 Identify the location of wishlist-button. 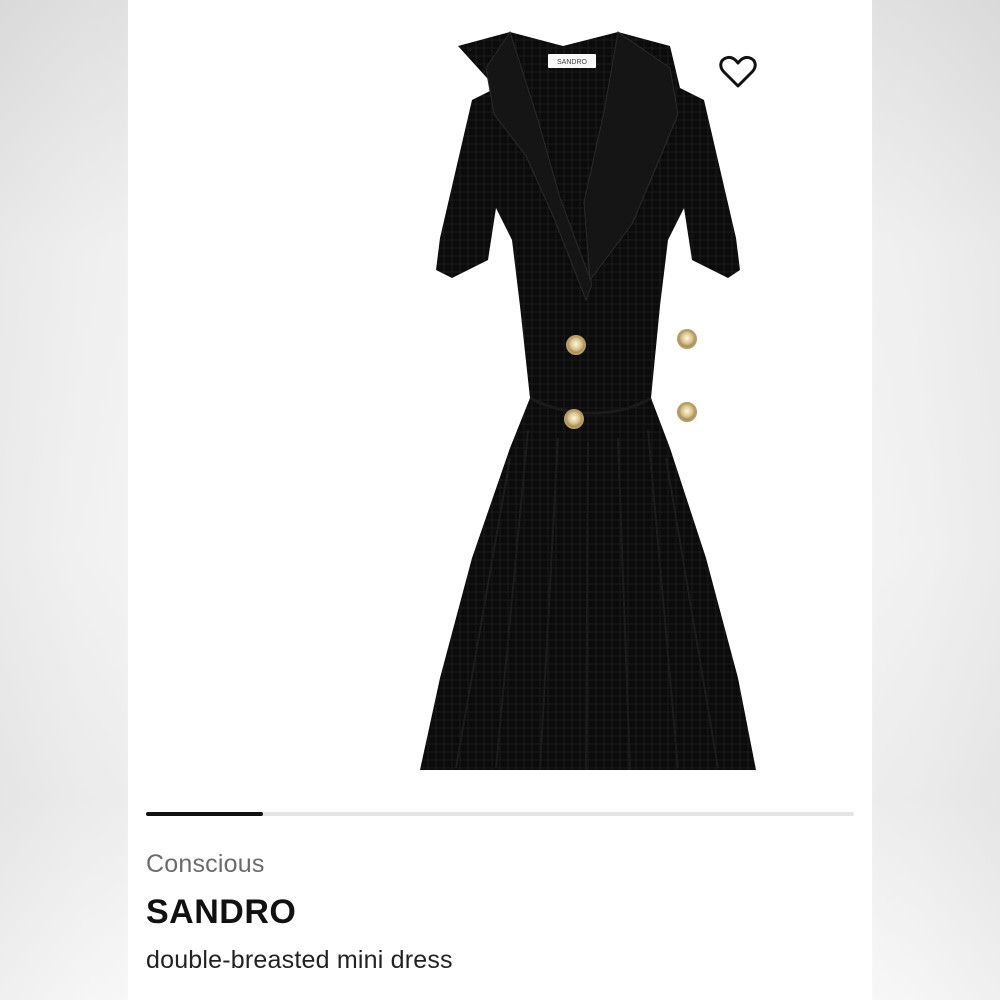
(738, 72).